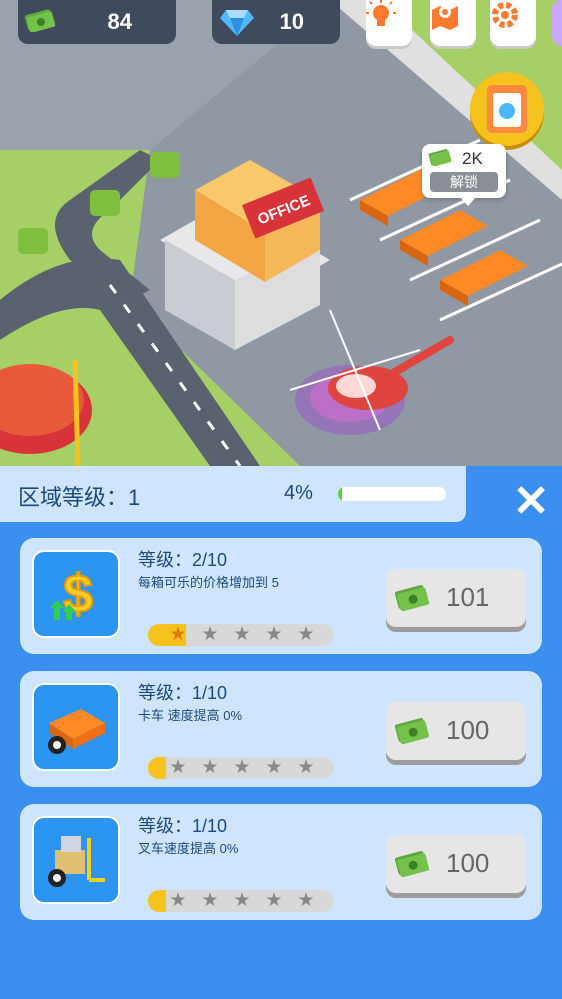 Image resolution: width=562 pixels, height=999 pixels. What do you see at coordinates (468, 597) in the screenshot?
I see `upgrade-price: 101` at bounding box center [468, 597].